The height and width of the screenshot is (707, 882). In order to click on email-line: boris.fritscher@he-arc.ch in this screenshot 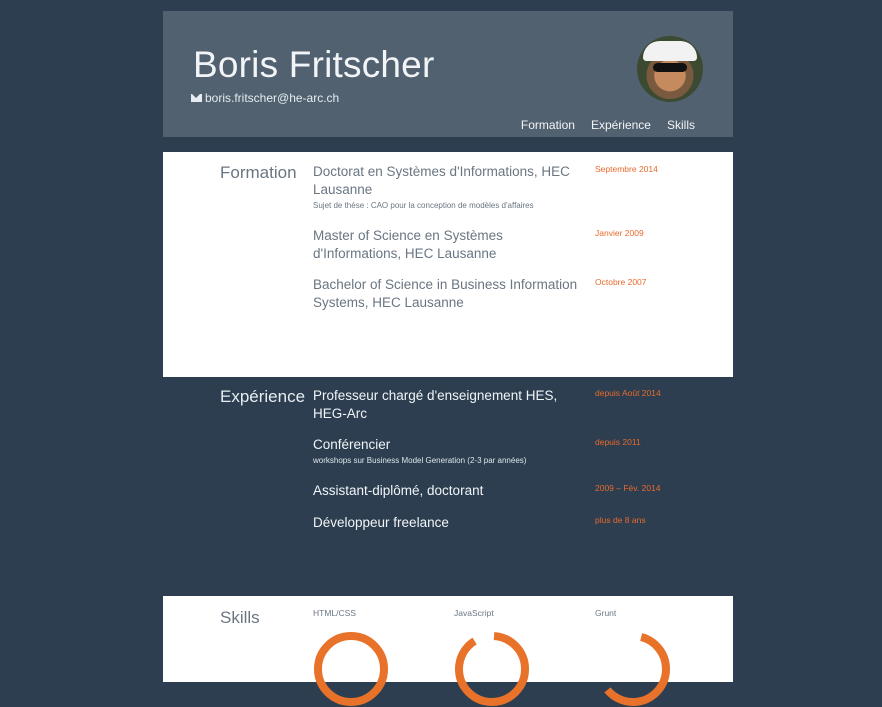, I will do `click(265, 98)`.